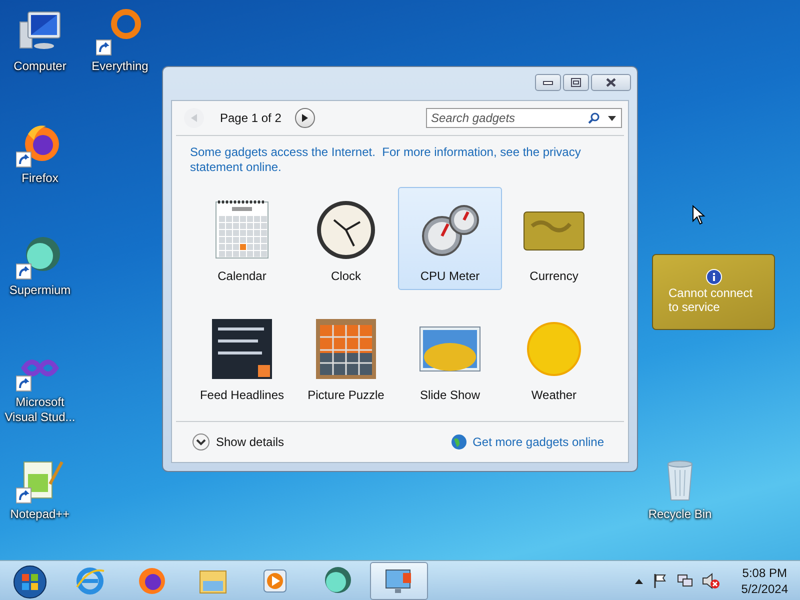 Image resolution: width=800 pixels, height=600 pixels. I want to click on error-message: Cannot connect to service, so click(711, 300).